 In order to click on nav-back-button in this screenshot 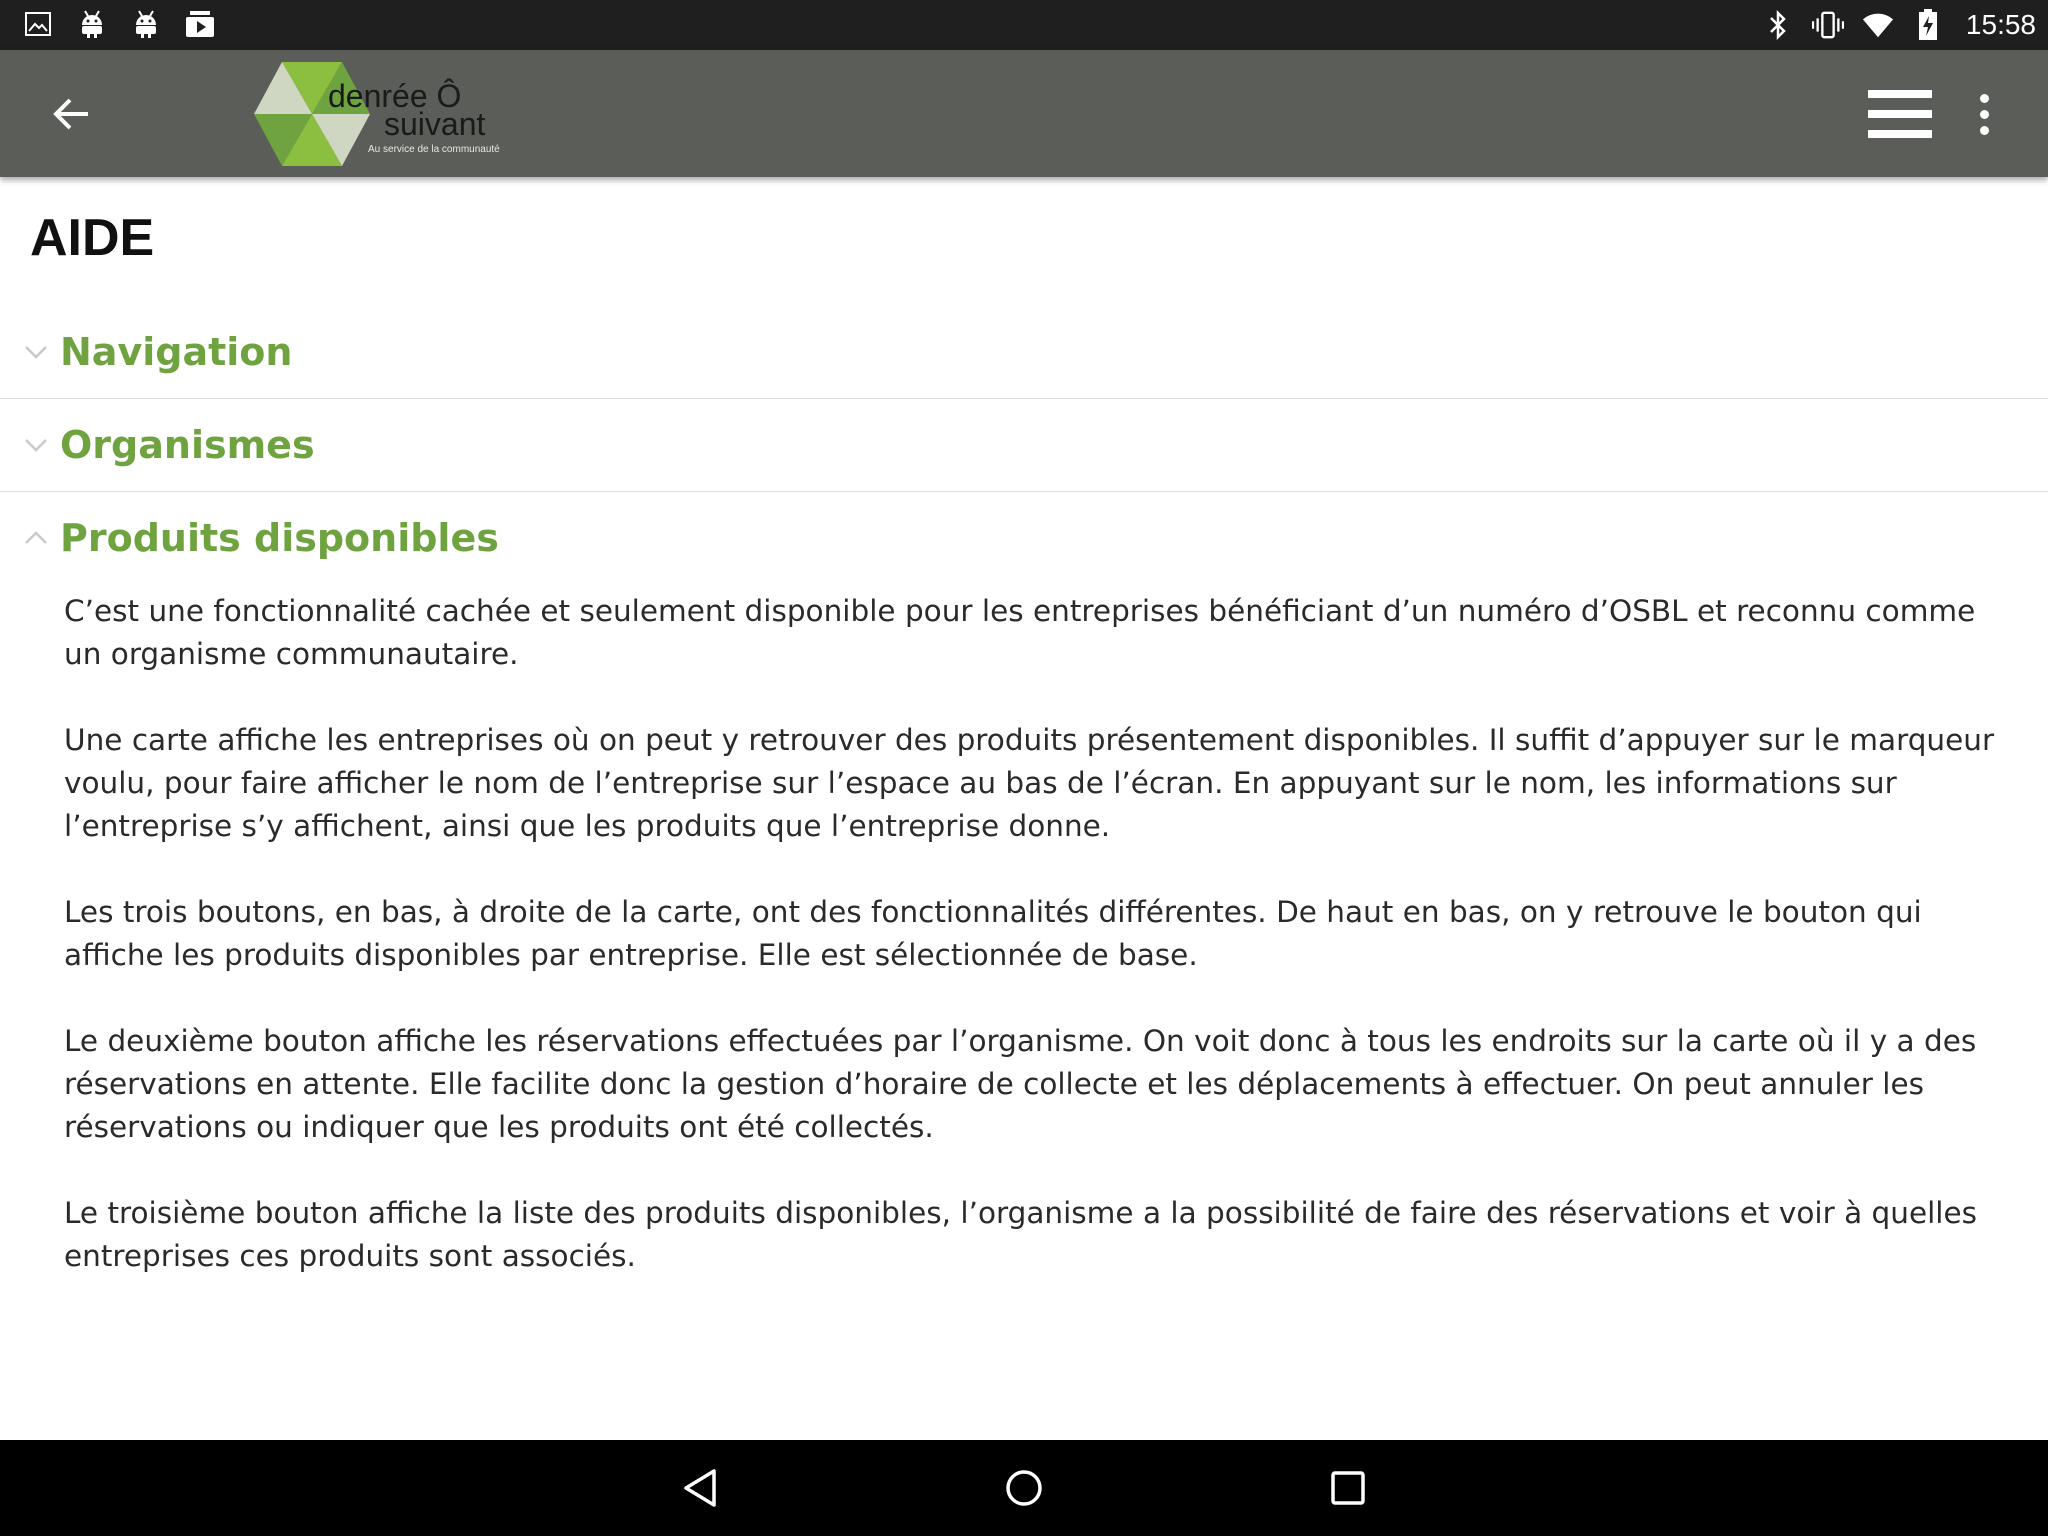, I will do `click(700, 1488)`.